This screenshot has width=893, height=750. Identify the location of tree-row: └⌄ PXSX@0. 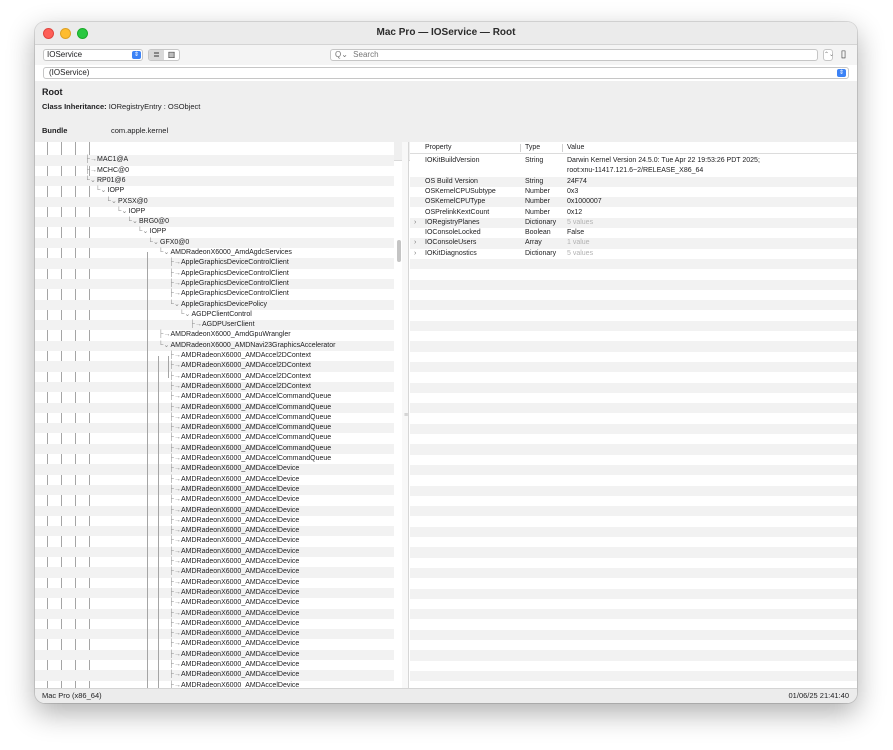
(214, 201).